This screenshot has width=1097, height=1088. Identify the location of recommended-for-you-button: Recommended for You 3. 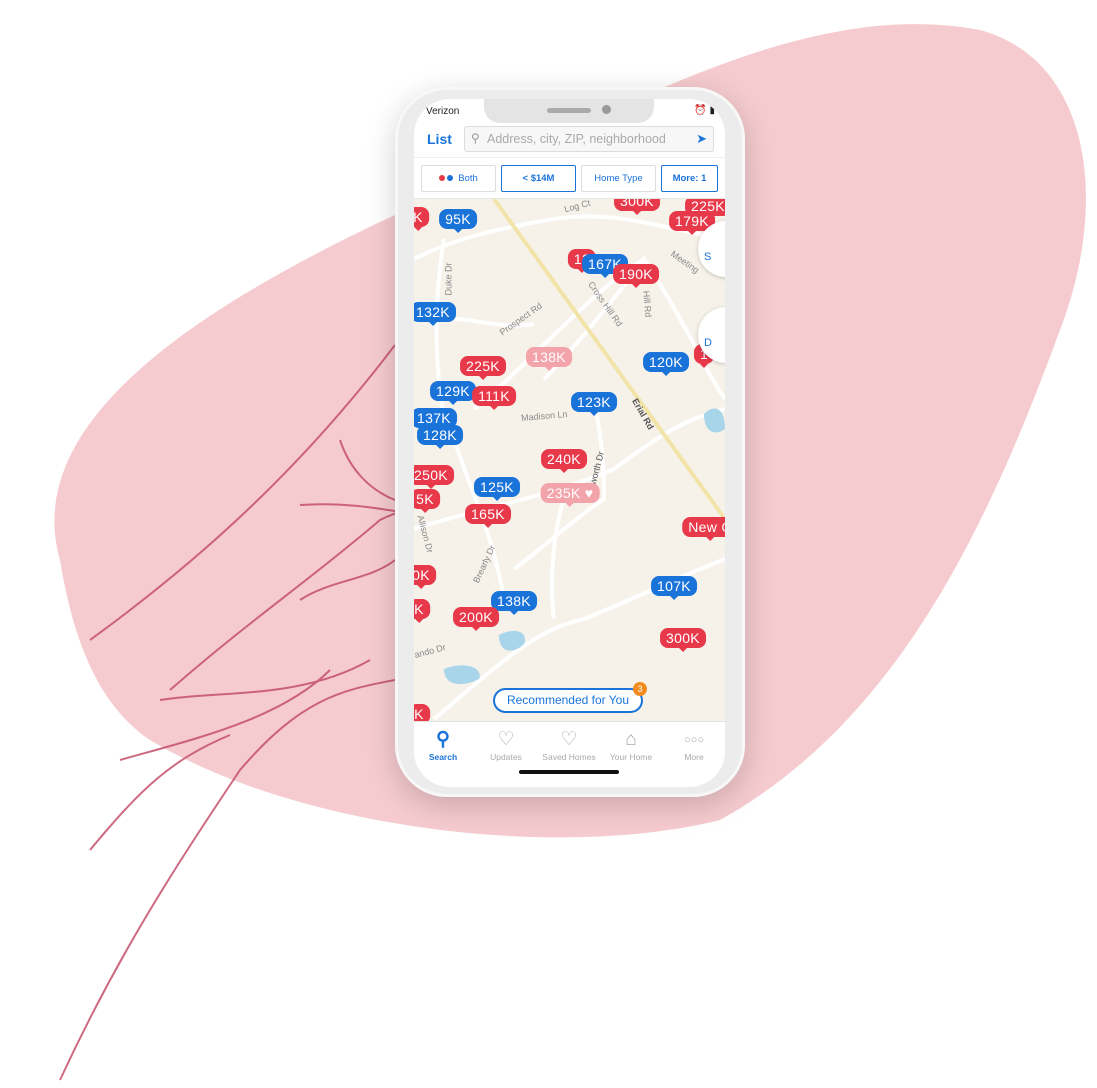
(570, 697).